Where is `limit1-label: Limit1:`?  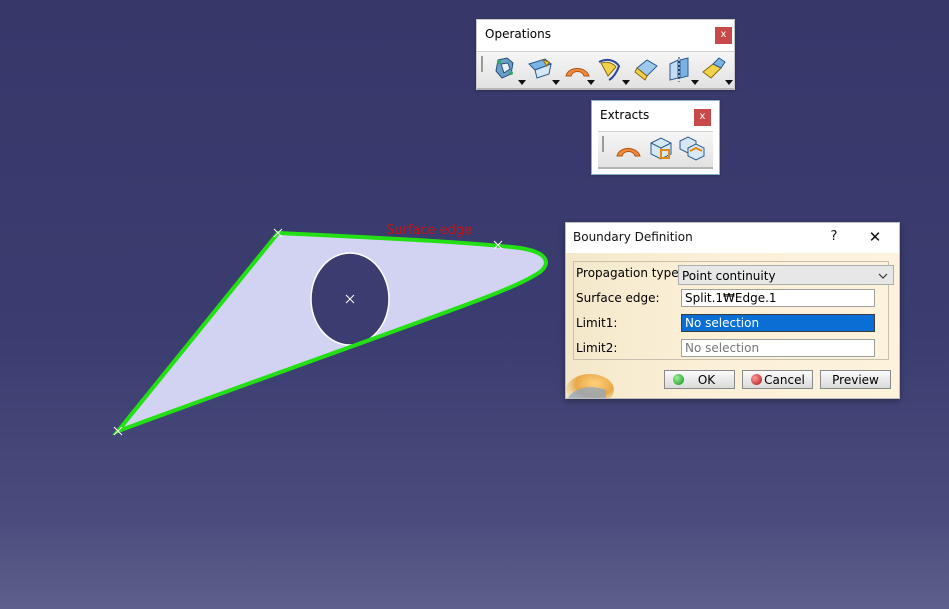
limit1-label: Limit1: is located at coordinates (597, 323).